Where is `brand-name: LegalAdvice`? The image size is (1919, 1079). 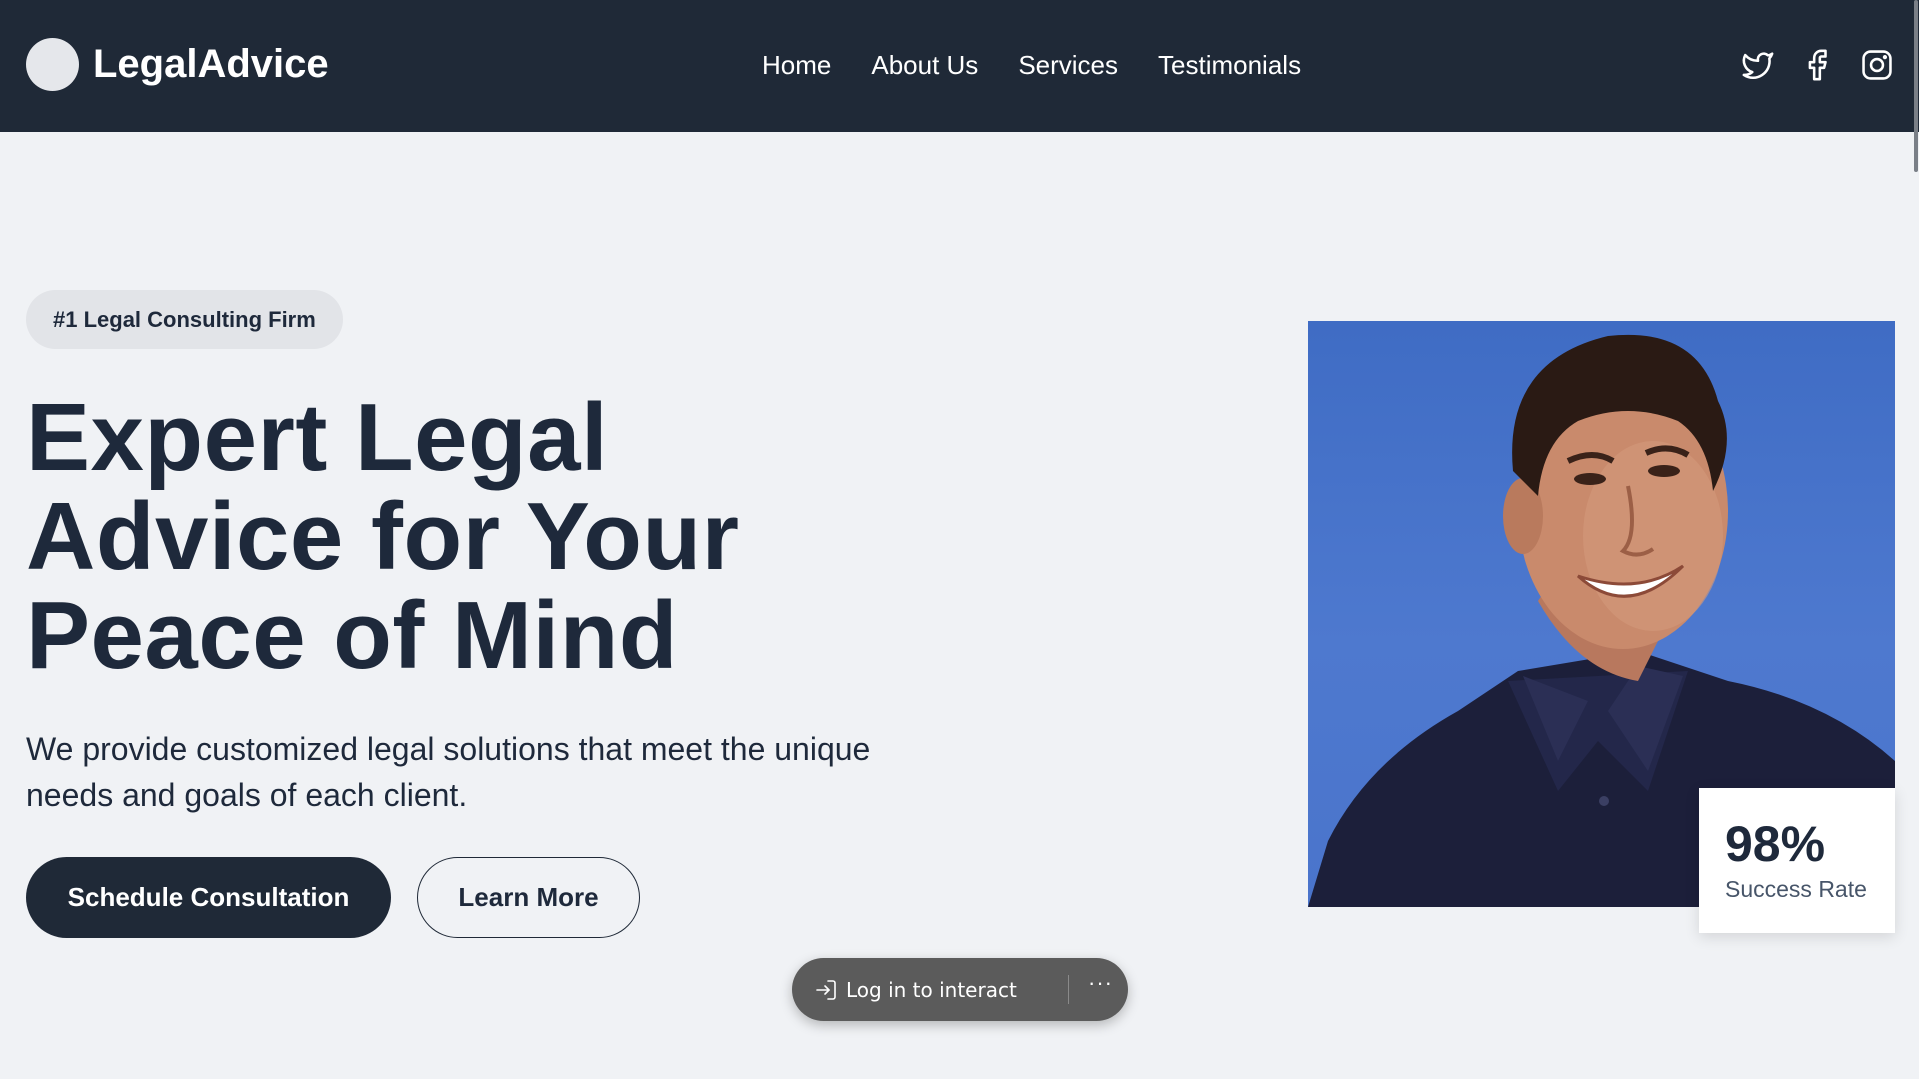
brand-name: LegalAdvice is located at coordinates (211, 64).